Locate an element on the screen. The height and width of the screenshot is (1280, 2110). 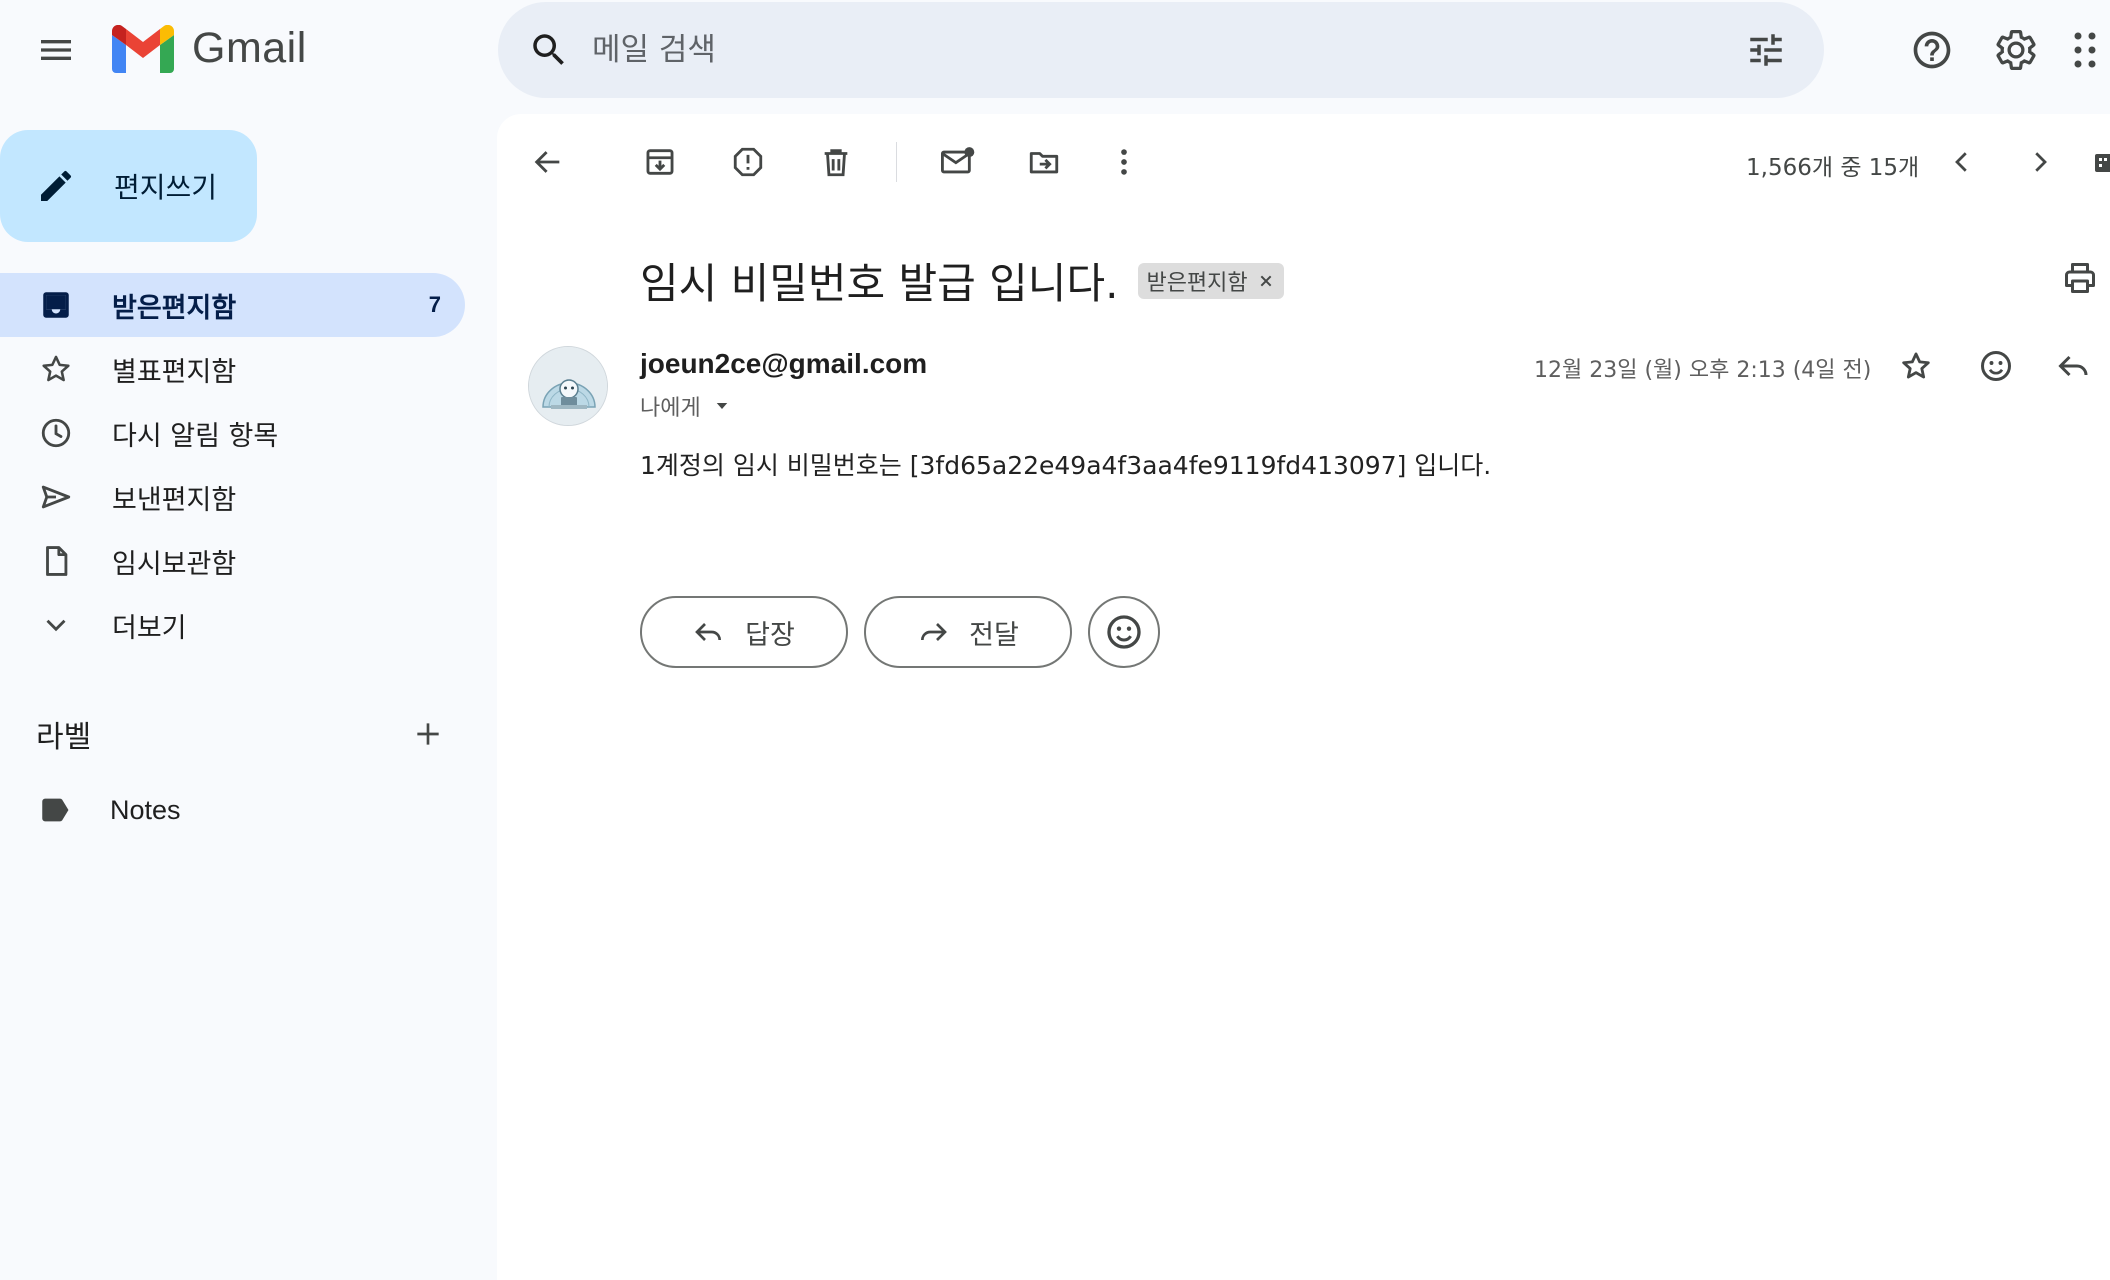
reply-button: 답장 is located at coordinates (744, 632).